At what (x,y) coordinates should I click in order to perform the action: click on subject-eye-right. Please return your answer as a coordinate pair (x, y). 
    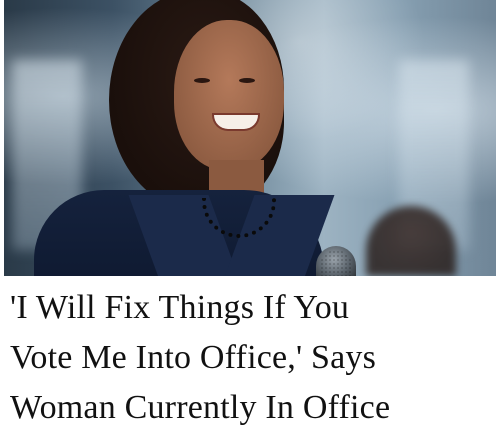
    Looking at the image, I should click on (247, 80).